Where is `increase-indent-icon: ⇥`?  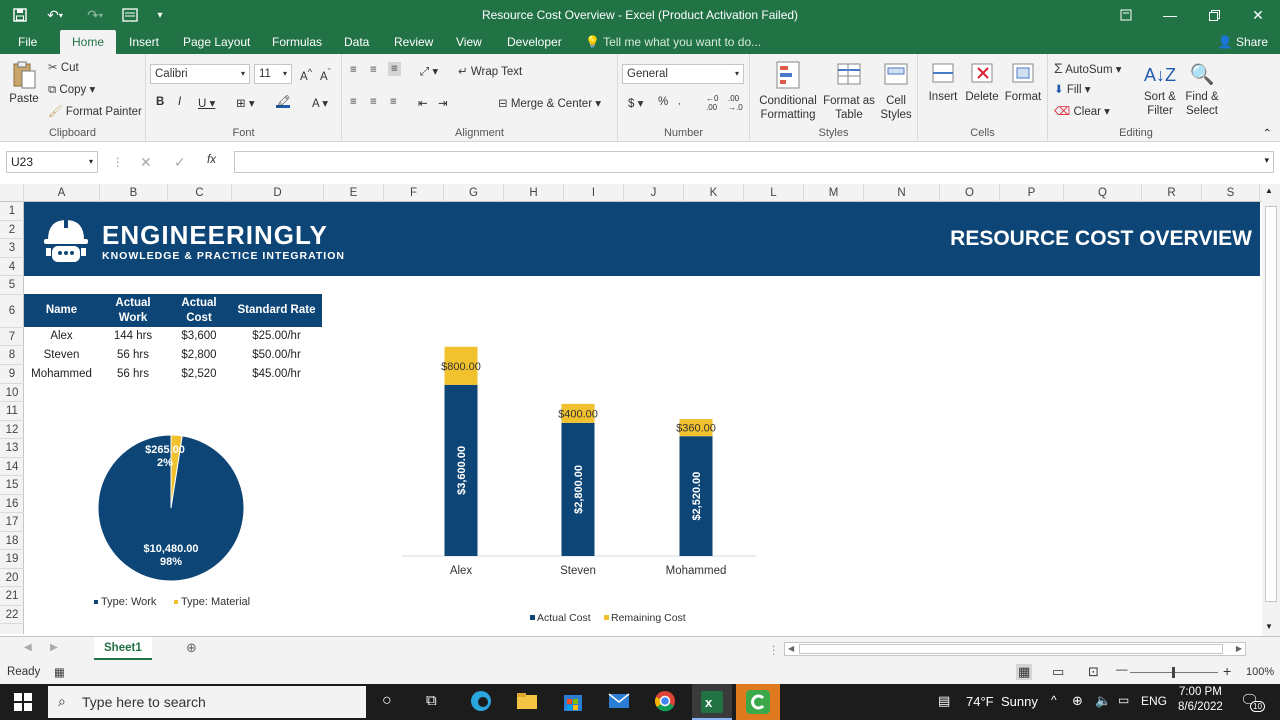 increase-indent-icon: ⇥ is located at coordinates (443, 103).